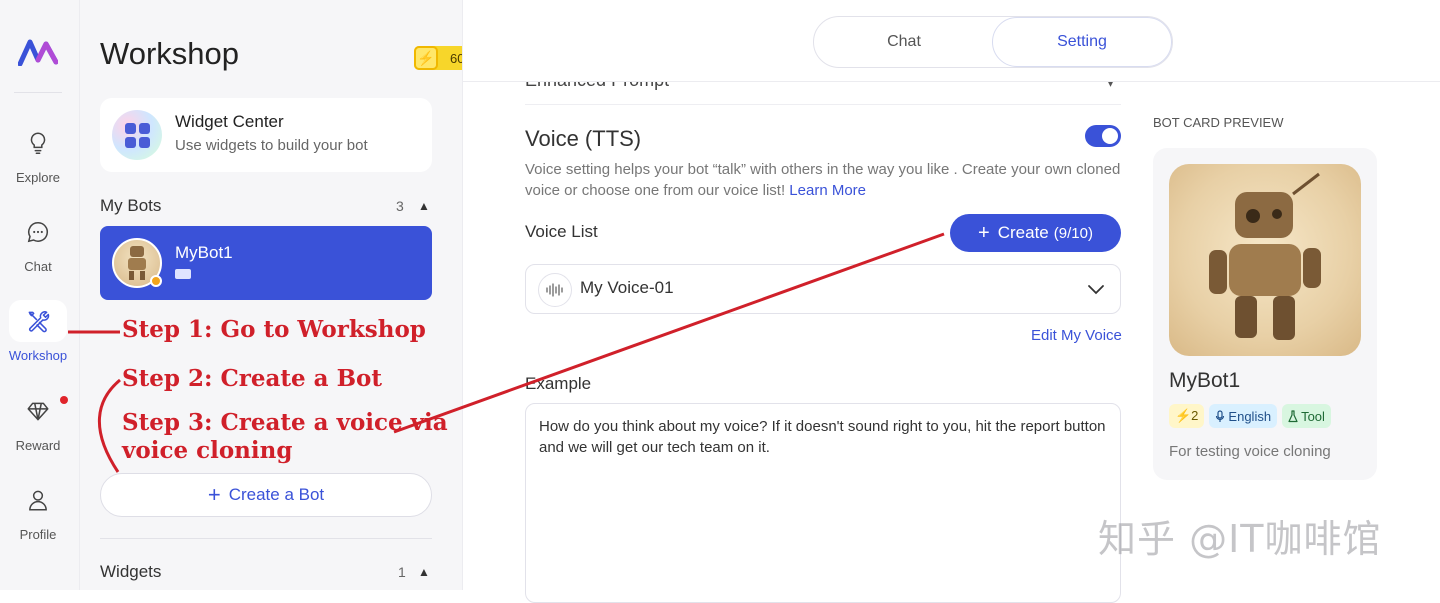 The width and height of the screenshot is (1440, 603). I want to click on chat-setting-tabs: Chat Setting, so click(993, 42).